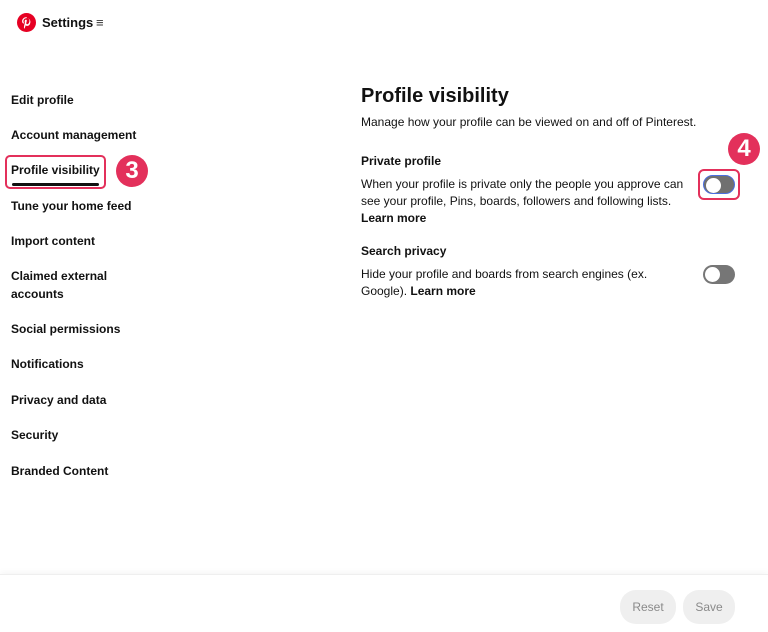 This screenshot has height=632, width=768. Describe the element at coordinates (401, 161) in the screenshot. I see `private-profile-title: Private profile` at that location.